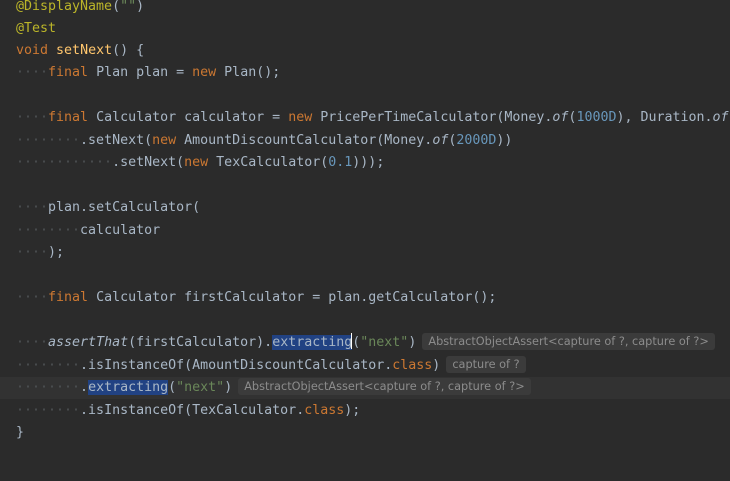 This screenshot has width=730, height=481. I want to click on keyword-void: void, so click(32, 50).